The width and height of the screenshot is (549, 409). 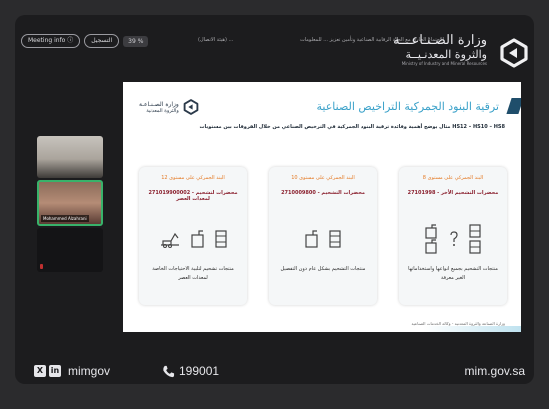 What do you see at coordinates (89, 371) in the screenshot?
I see `social-handle: mimgov` at bounding box center [89, 371].